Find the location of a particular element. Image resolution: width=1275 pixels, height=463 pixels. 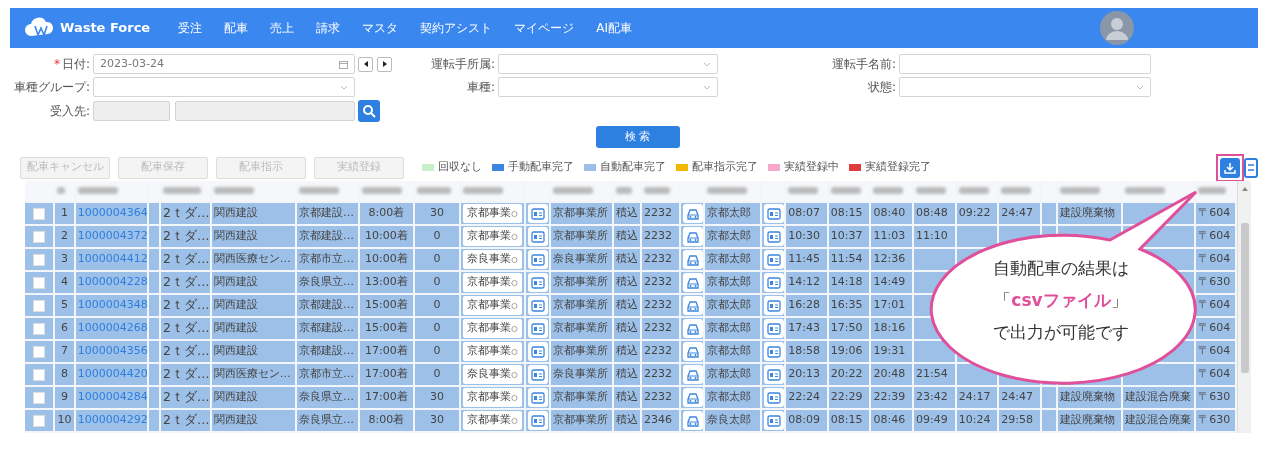

table-cell: 08:15 is located at coordinates (850, 214).